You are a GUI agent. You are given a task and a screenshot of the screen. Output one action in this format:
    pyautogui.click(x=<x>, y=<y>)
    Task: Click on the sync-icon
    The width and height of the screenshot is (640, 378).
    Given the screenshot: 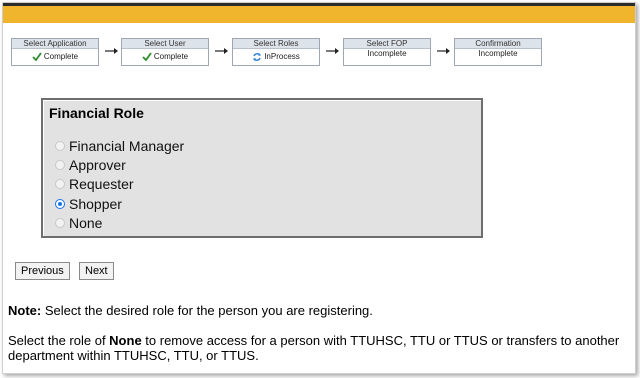 What is the action you would take?
    pyautogui.click(x=257, y=57)
    